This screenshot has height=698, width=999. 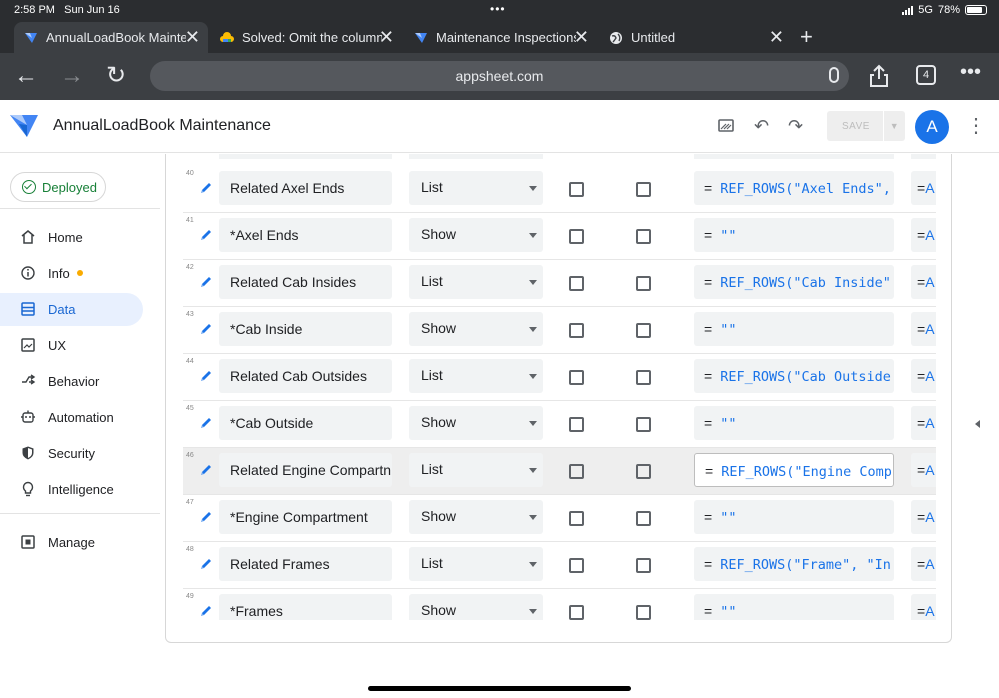 I want to click on save-button: SAVE ▼, so click(x=866, y=126).